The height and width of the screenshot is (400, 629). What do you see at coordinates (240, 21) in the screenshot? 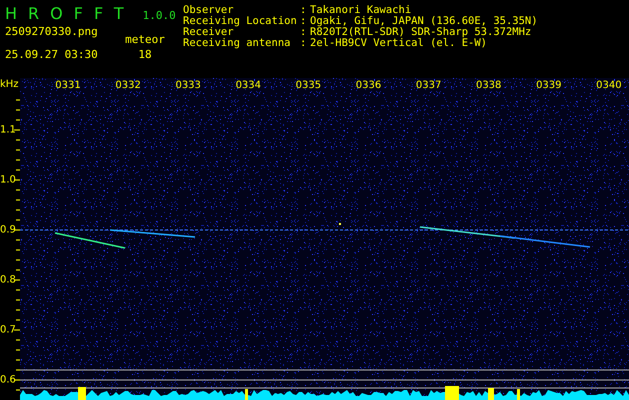
I see `info-label: Receiving Location` at bounding box center [240, 21].